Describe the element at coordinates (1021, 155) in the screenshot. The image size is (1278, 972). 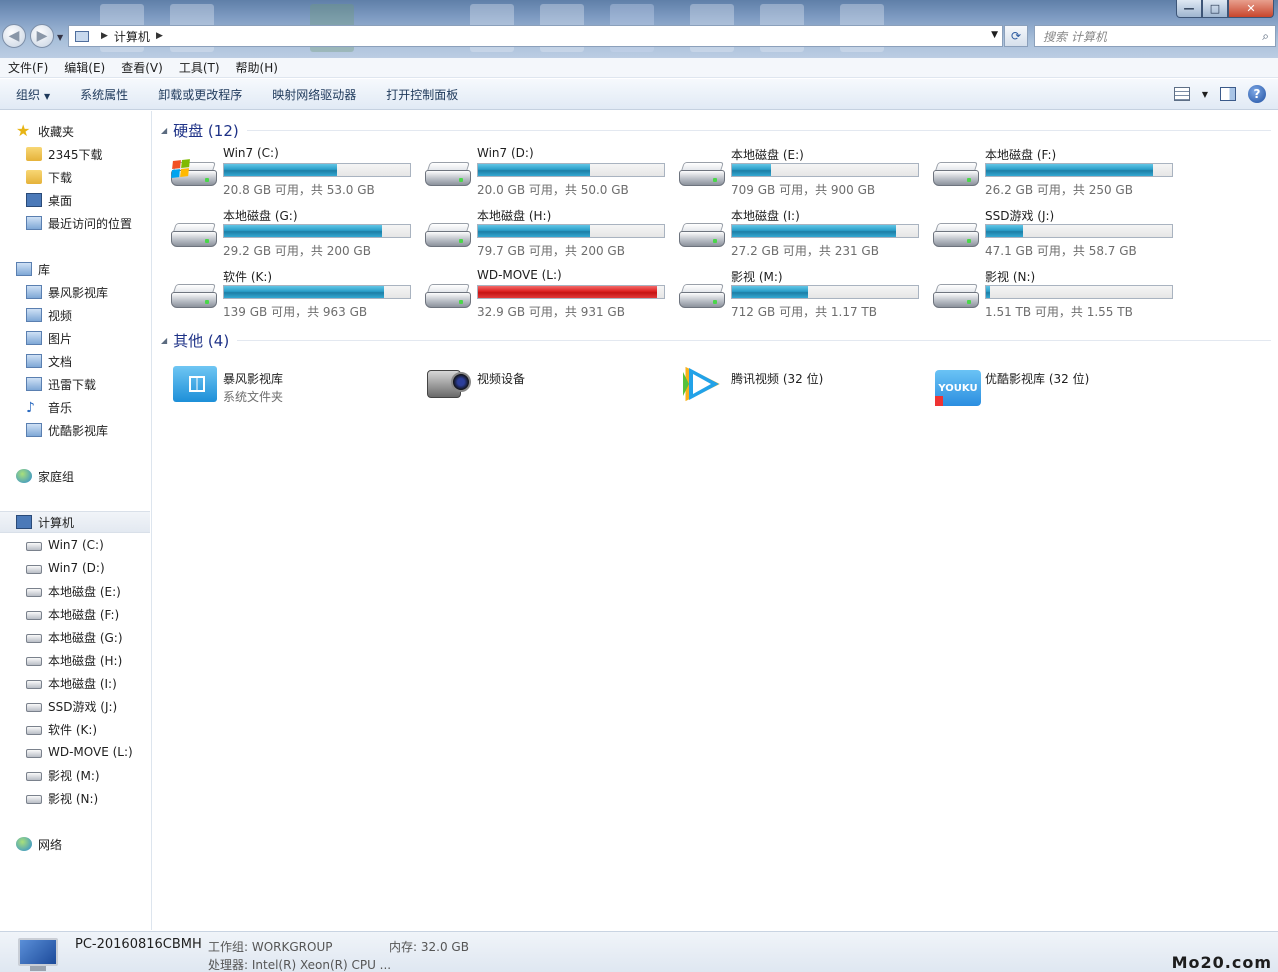
I see `drive-name: 本地磁盘 (F:)` at that location.